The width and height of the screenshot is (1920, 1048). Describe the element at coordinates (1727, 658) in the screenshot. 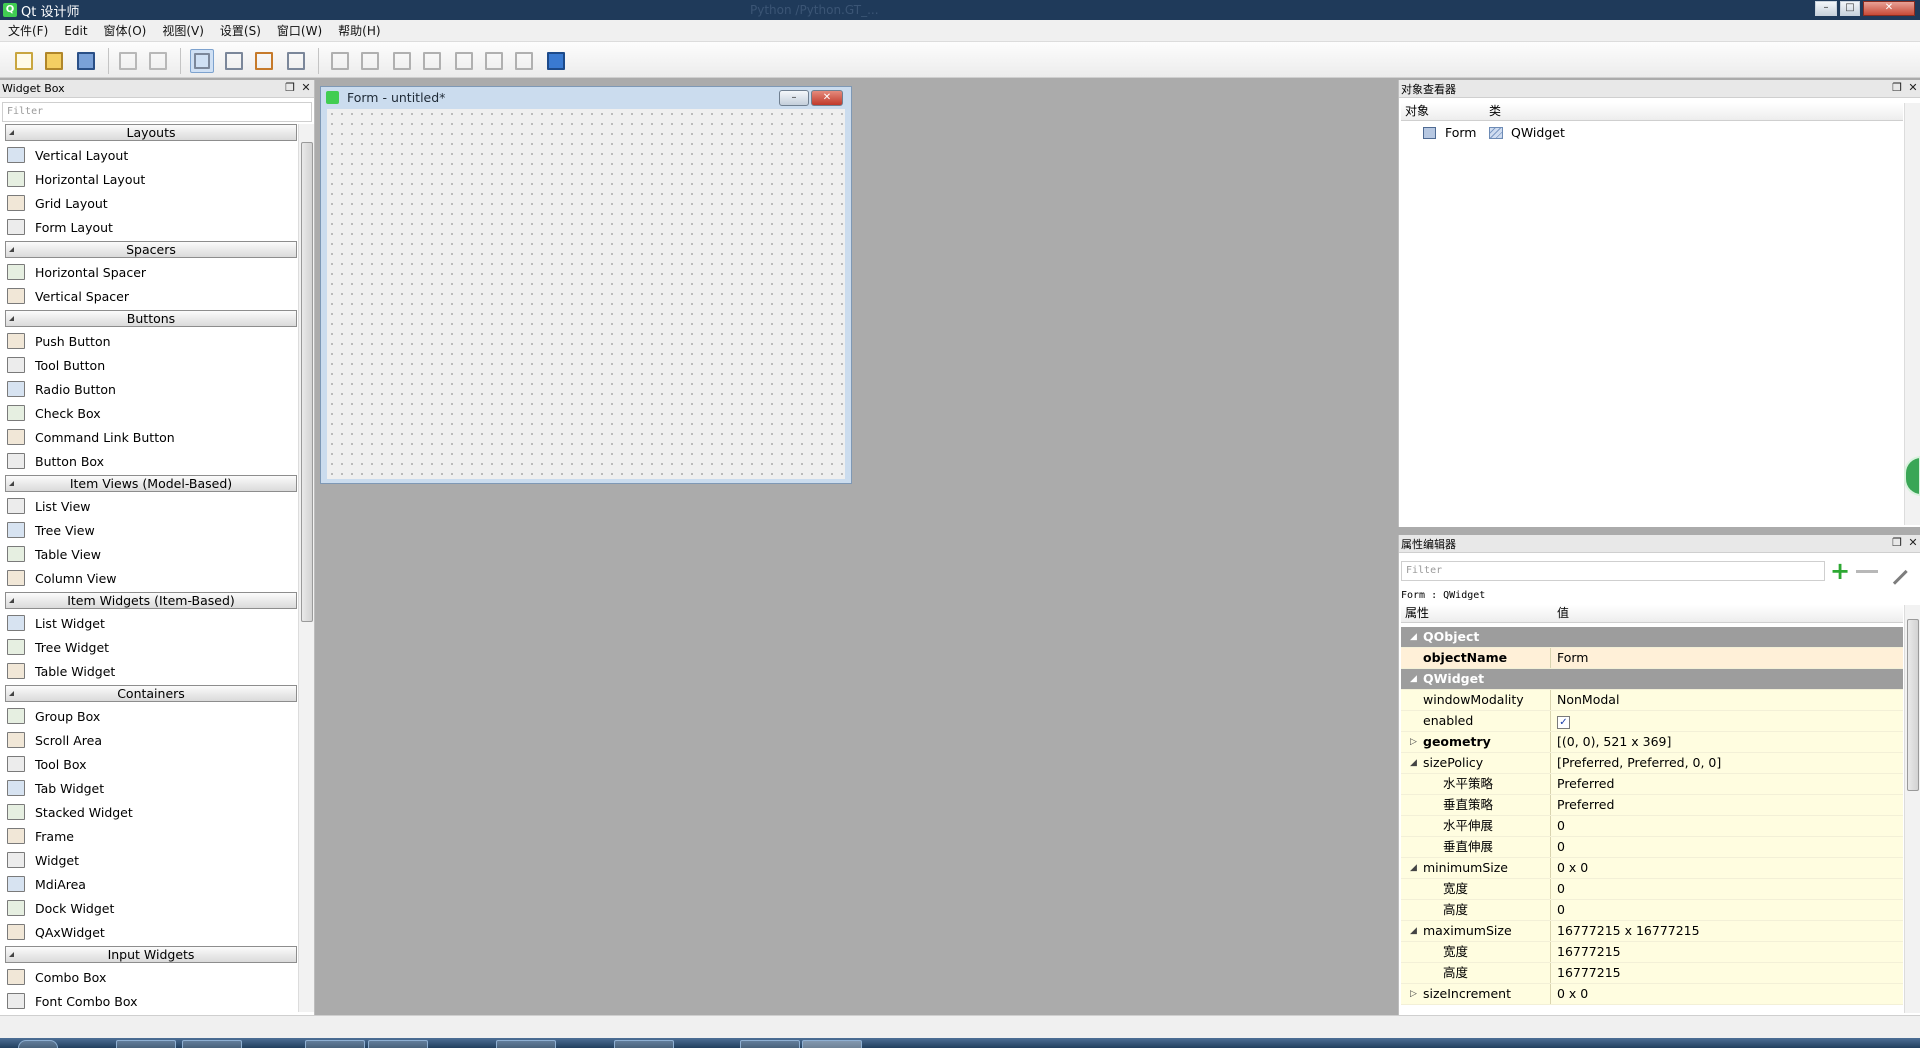

I see `property-value-cell: Form` at that location.